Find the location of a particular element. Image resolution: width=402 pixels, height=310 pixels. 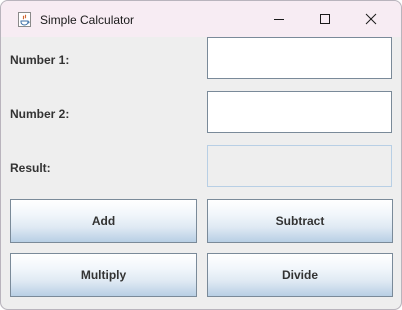

maximize-button is located at coordinates (325, 19).